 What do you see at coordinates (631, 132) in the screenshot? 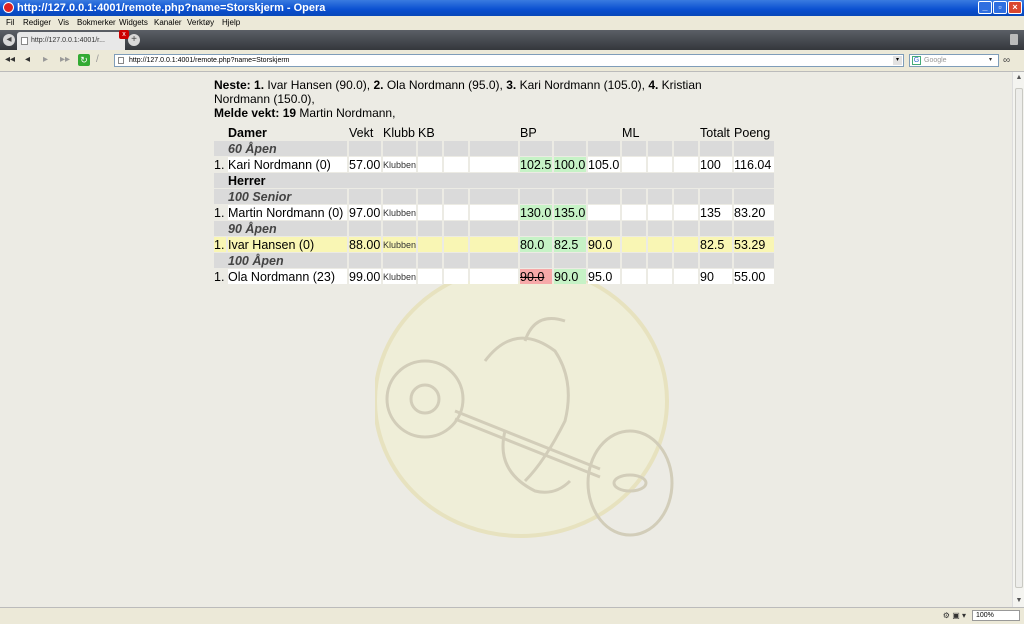
I see `header-ml: ML` at bounding box center [631, 132].